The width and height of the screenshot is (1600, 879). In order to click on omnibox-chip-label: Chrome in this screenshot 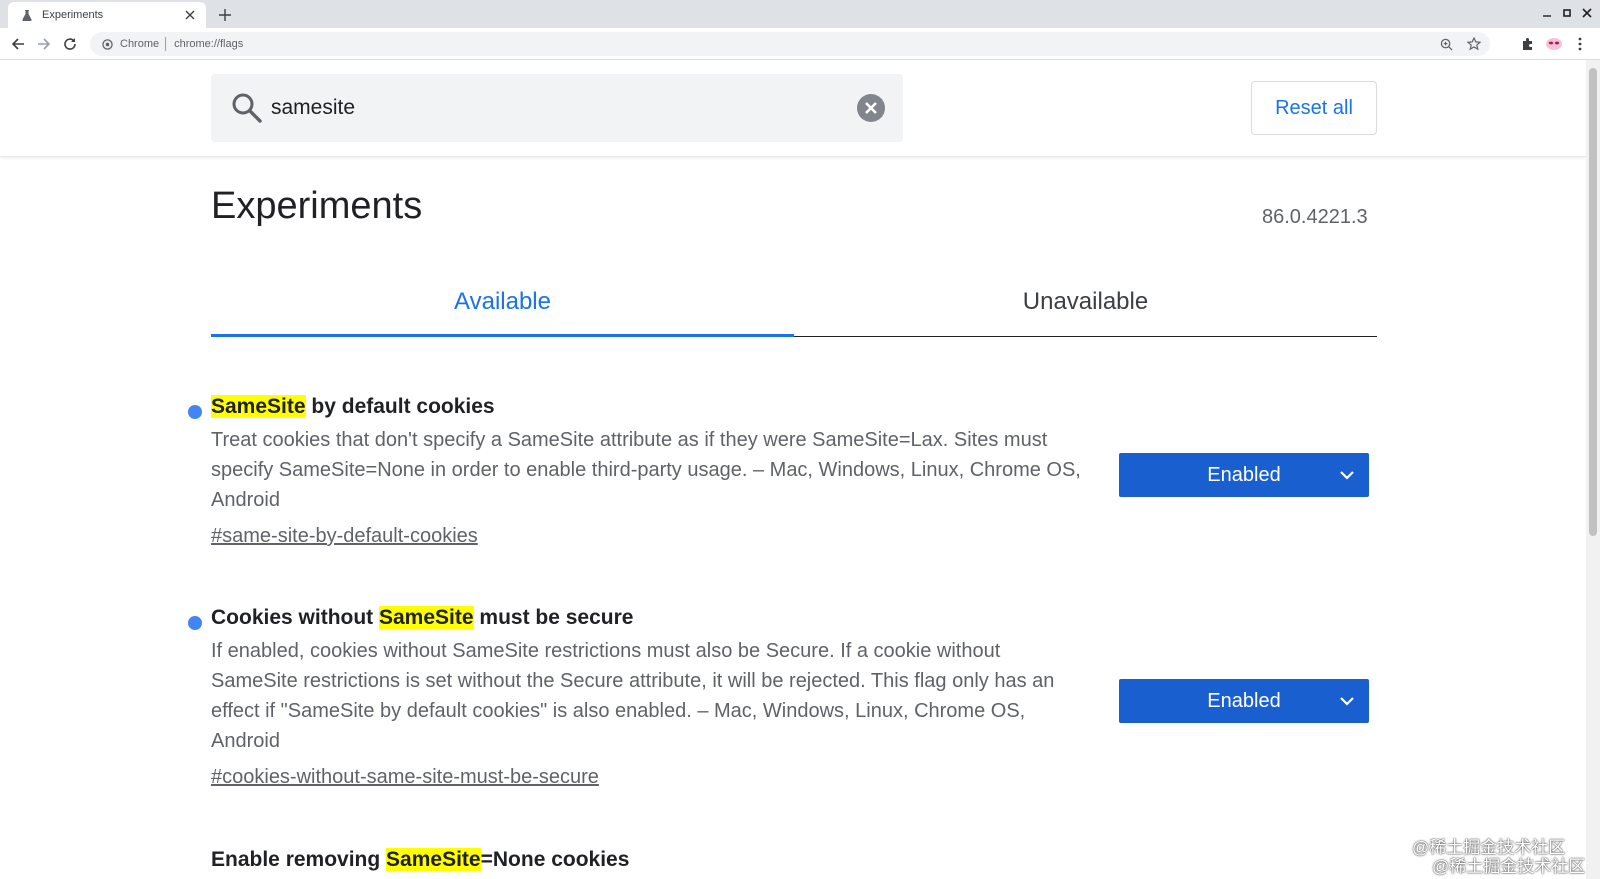, I will do `click(140, 44)`.